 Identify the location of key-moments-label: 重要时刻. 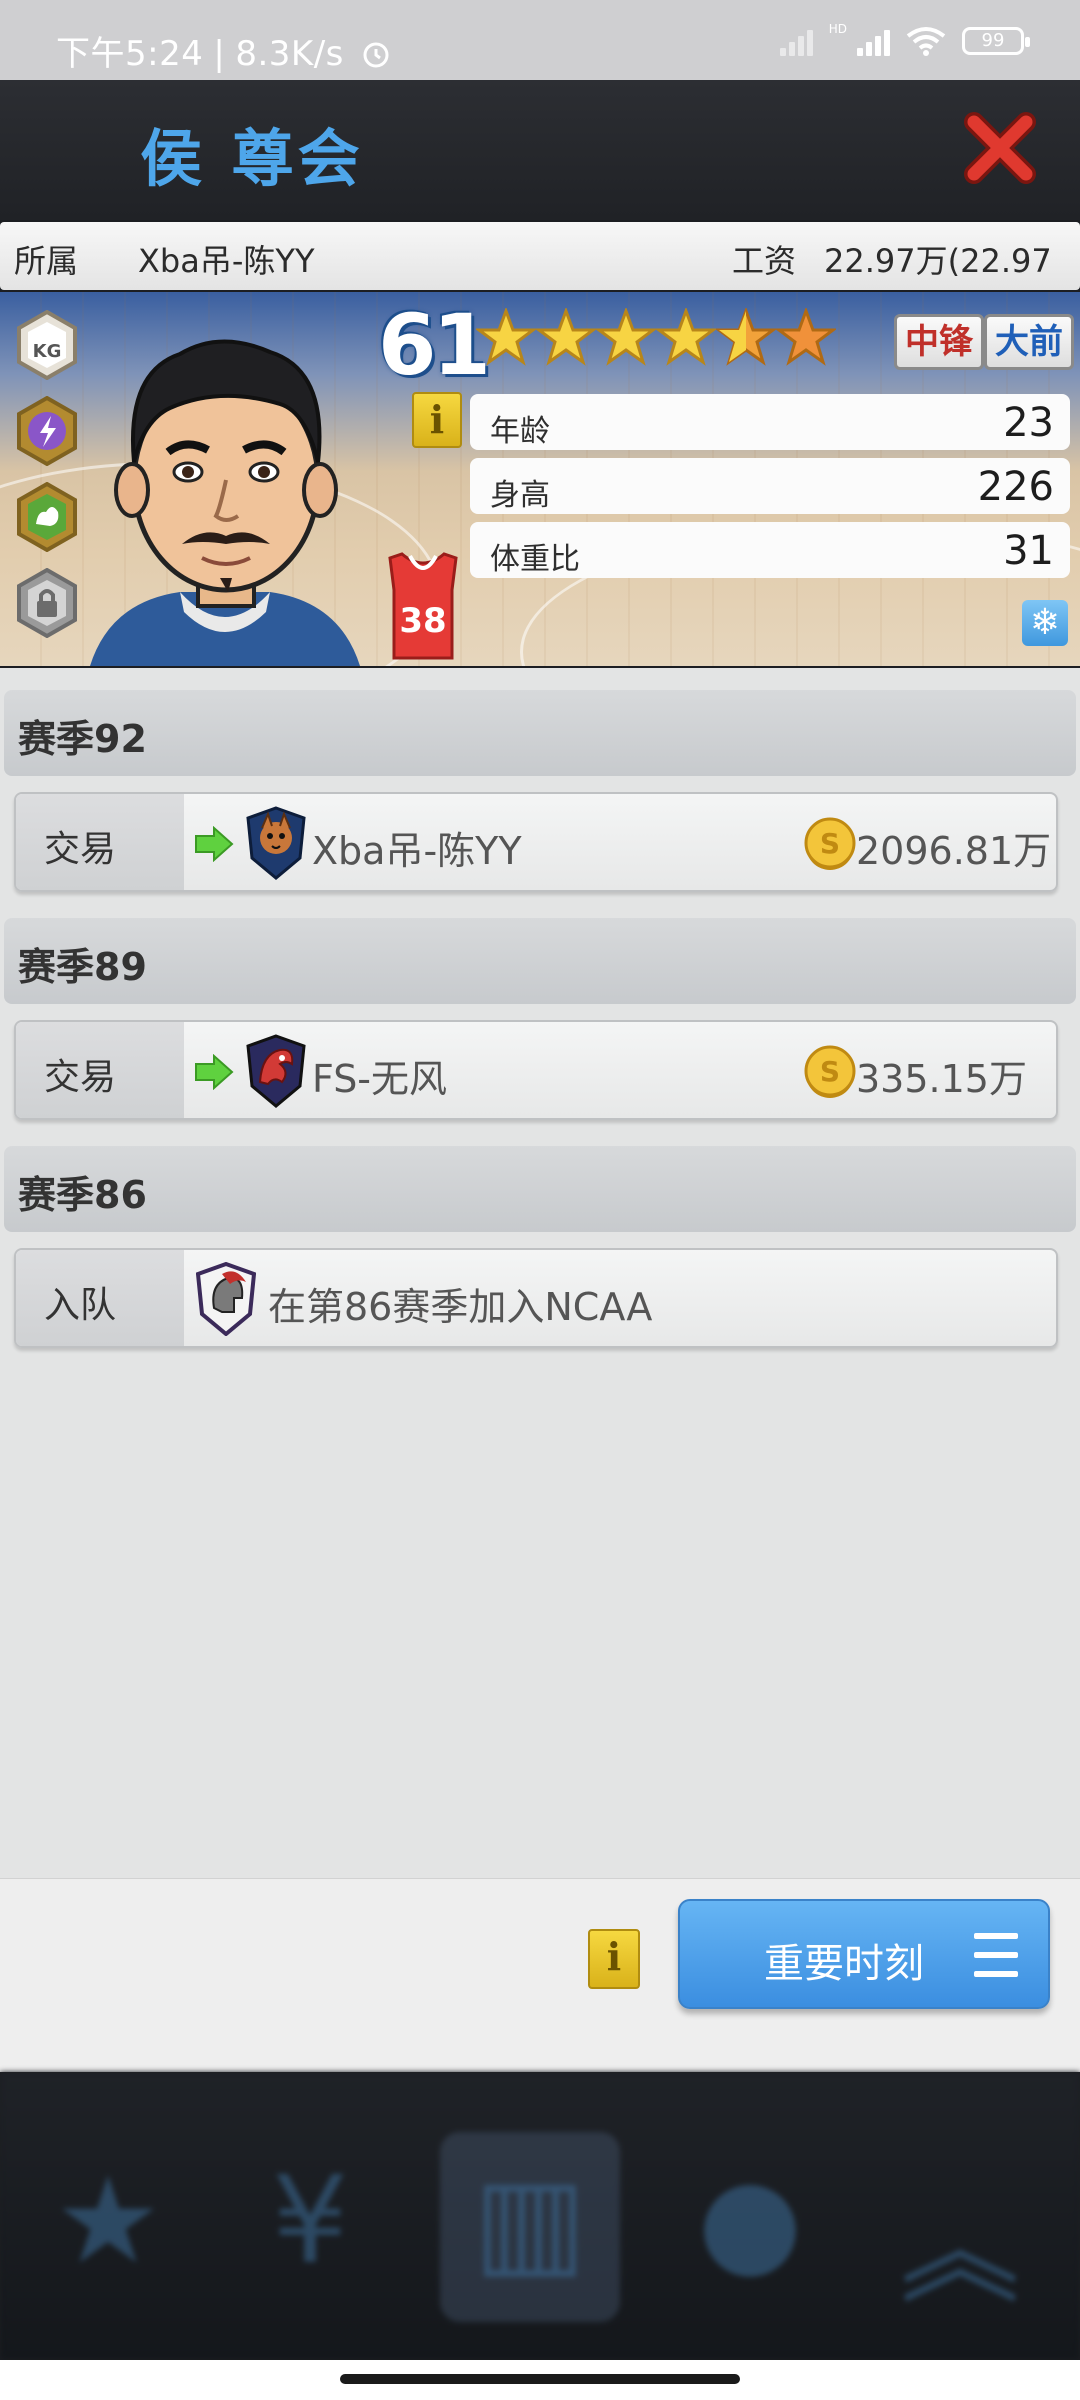
(844, 1964).